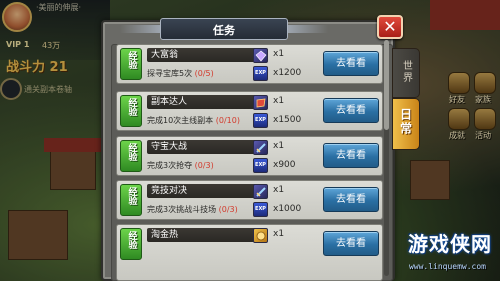 The height and width of the screenshot is (281, 500). Describe the element at coordinates (203, 102) in the screenshot. I see `task-name: 副本达人` at that location.